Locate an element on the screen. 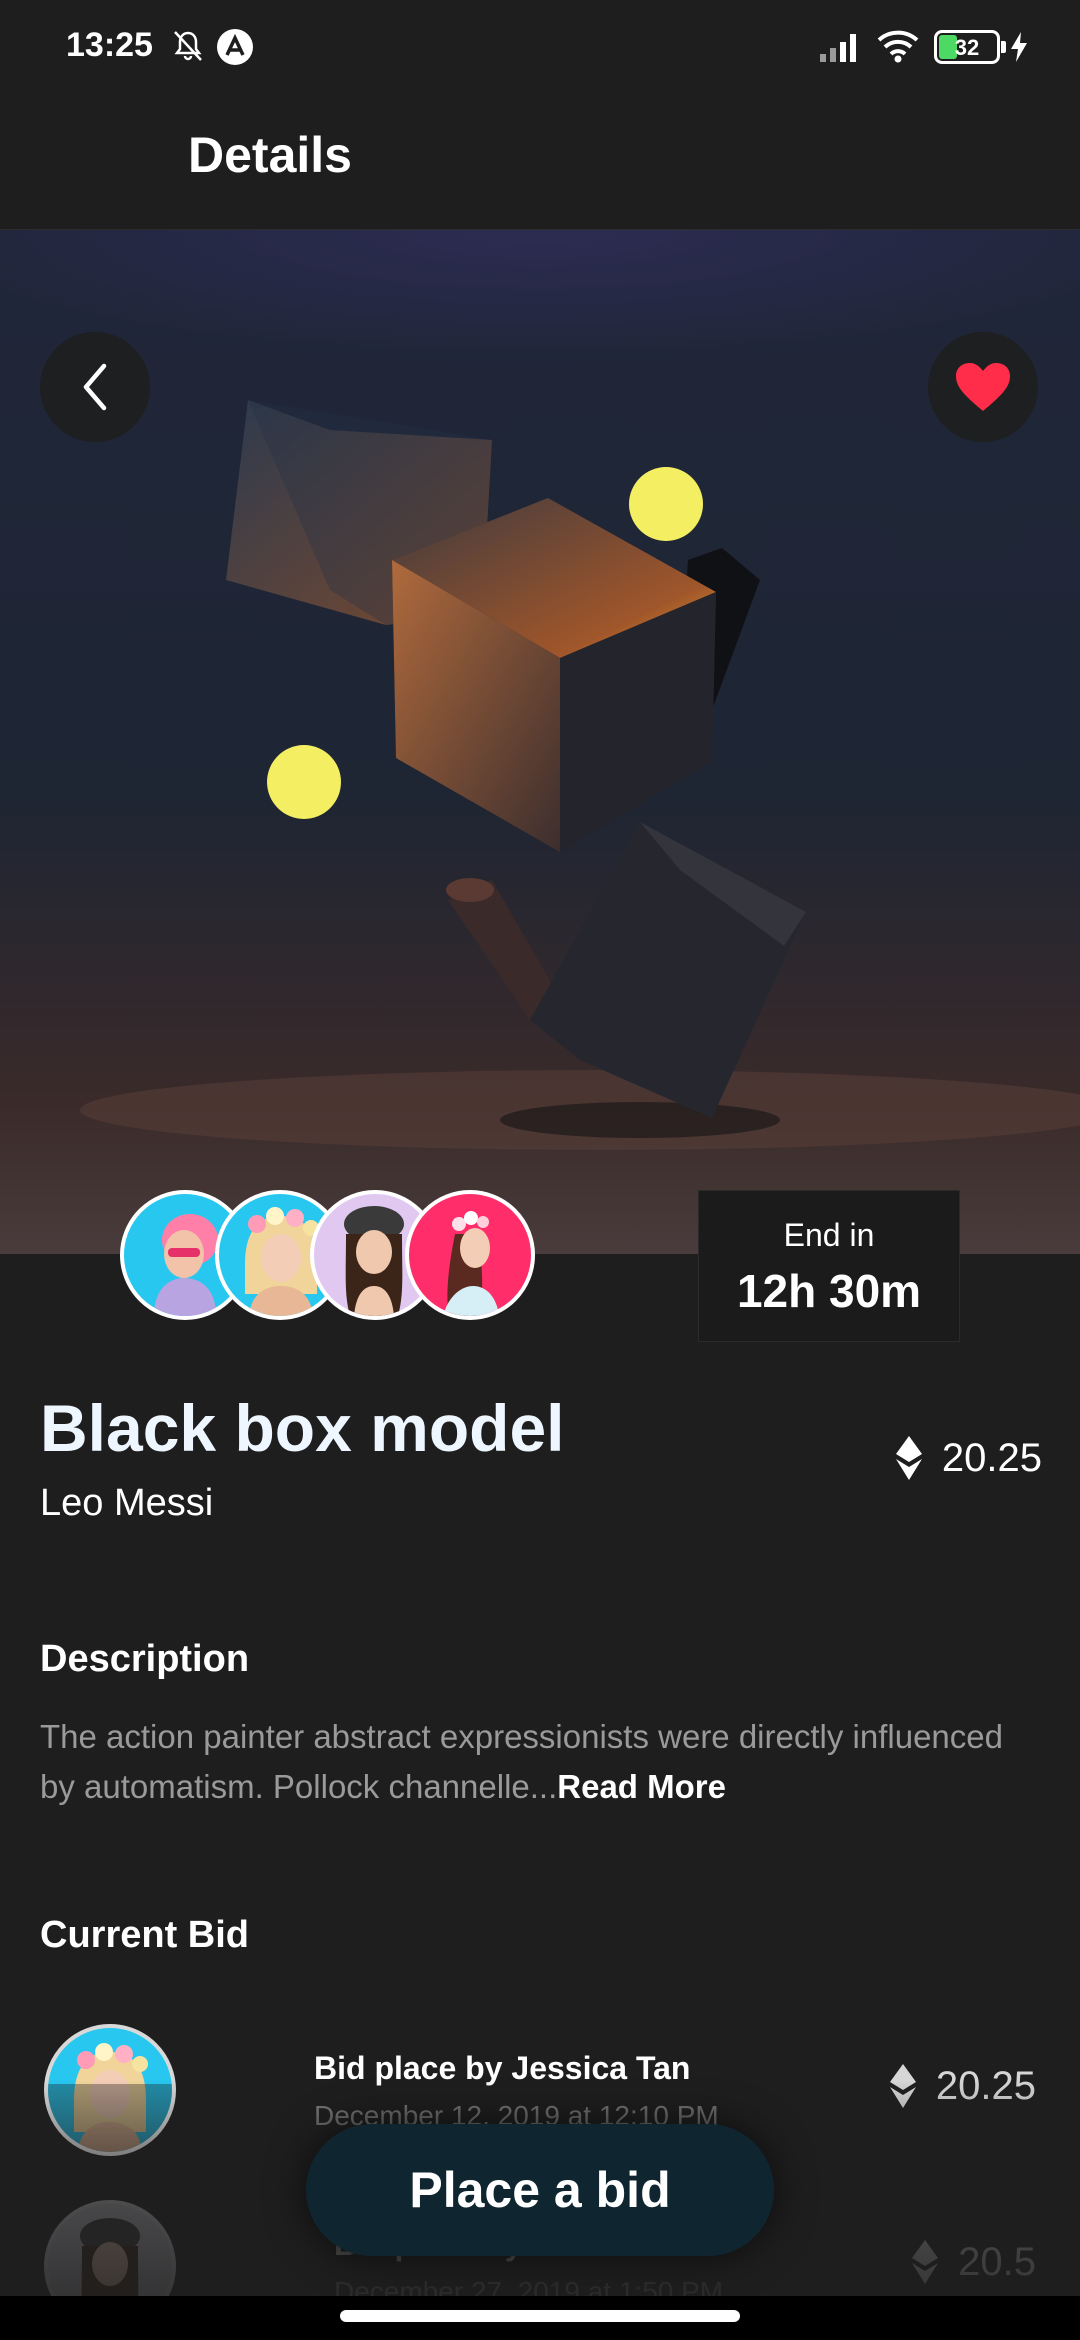 The width and height of the screenshot is (1080, 2340). place-bid-button: Place a bid is located at coordinates (540, 2190).